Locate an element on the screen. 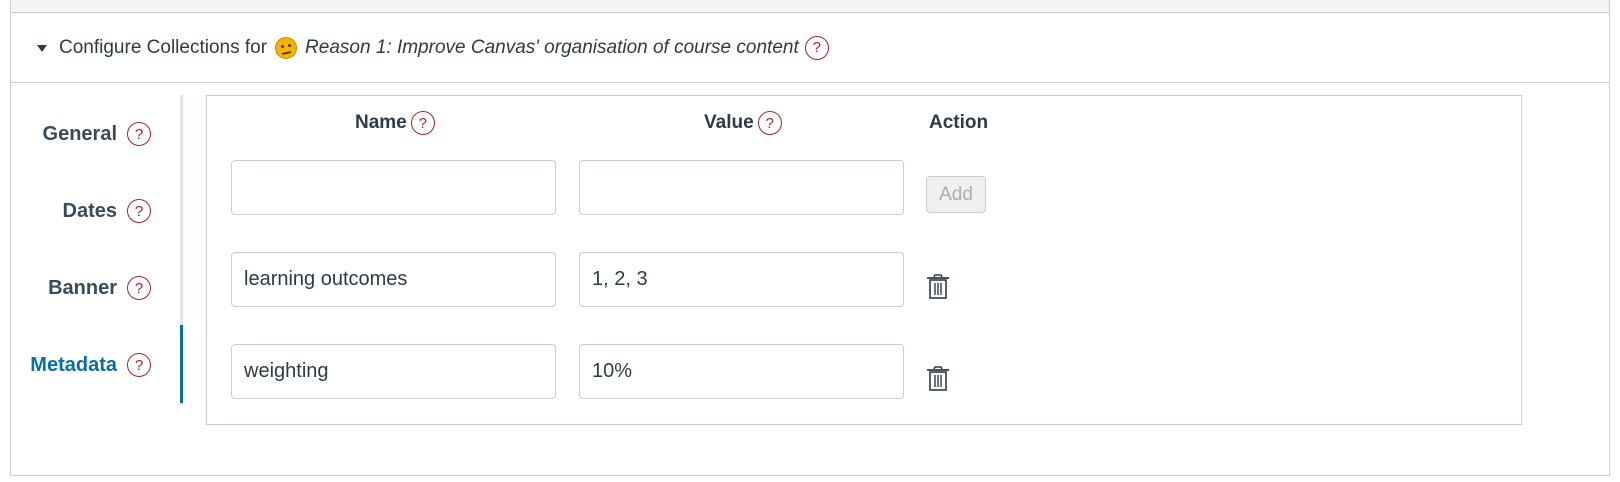 Image resolution: width=1620 pixels, height=482 pixels. column-header-action: Action is located at coordinates (958, 123).